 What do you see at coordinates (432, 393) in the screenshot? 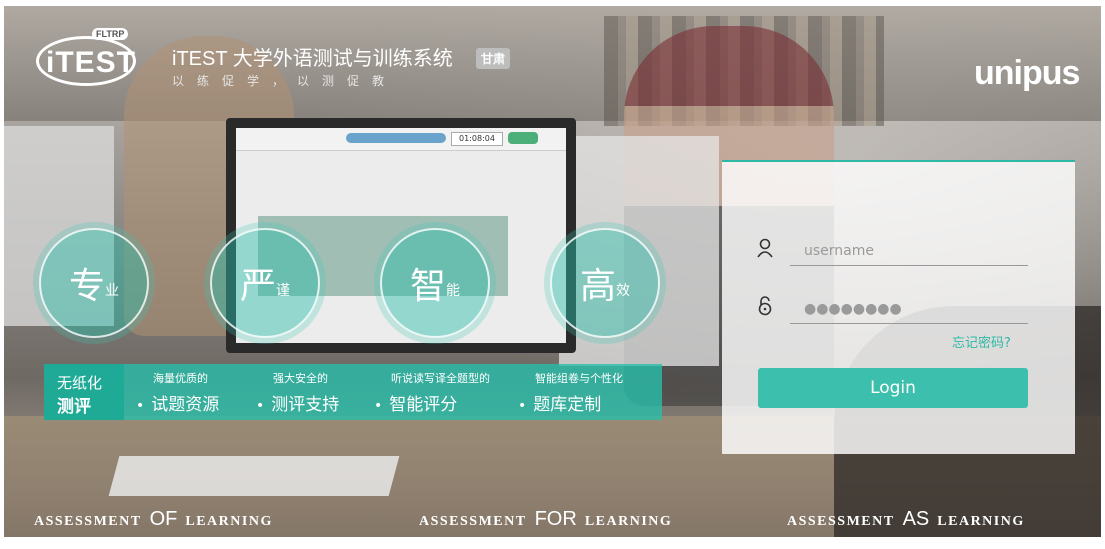
I see `feature-item: 听说读写译全题型的 • 智能评分` at bounding box center [432, 393].